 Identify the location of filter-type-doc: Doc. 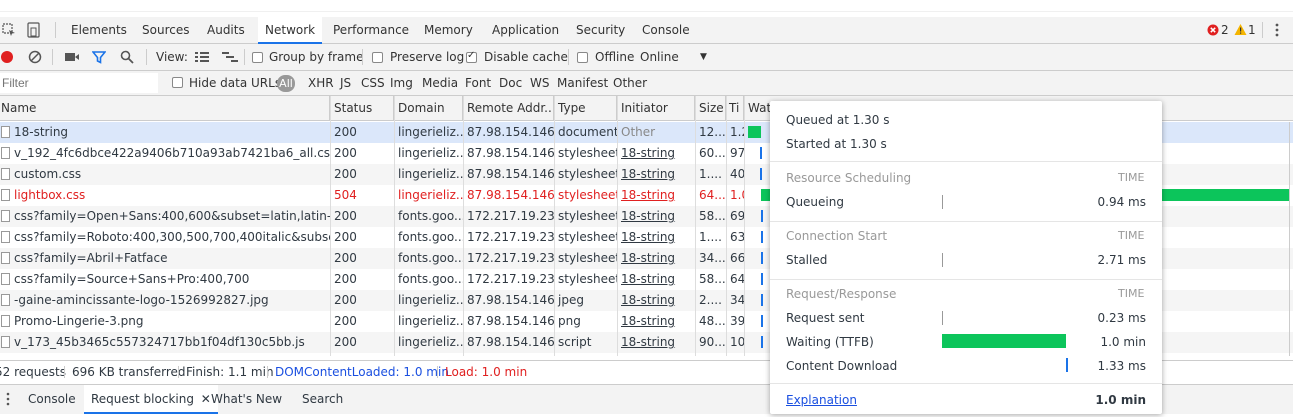
(510, 83).